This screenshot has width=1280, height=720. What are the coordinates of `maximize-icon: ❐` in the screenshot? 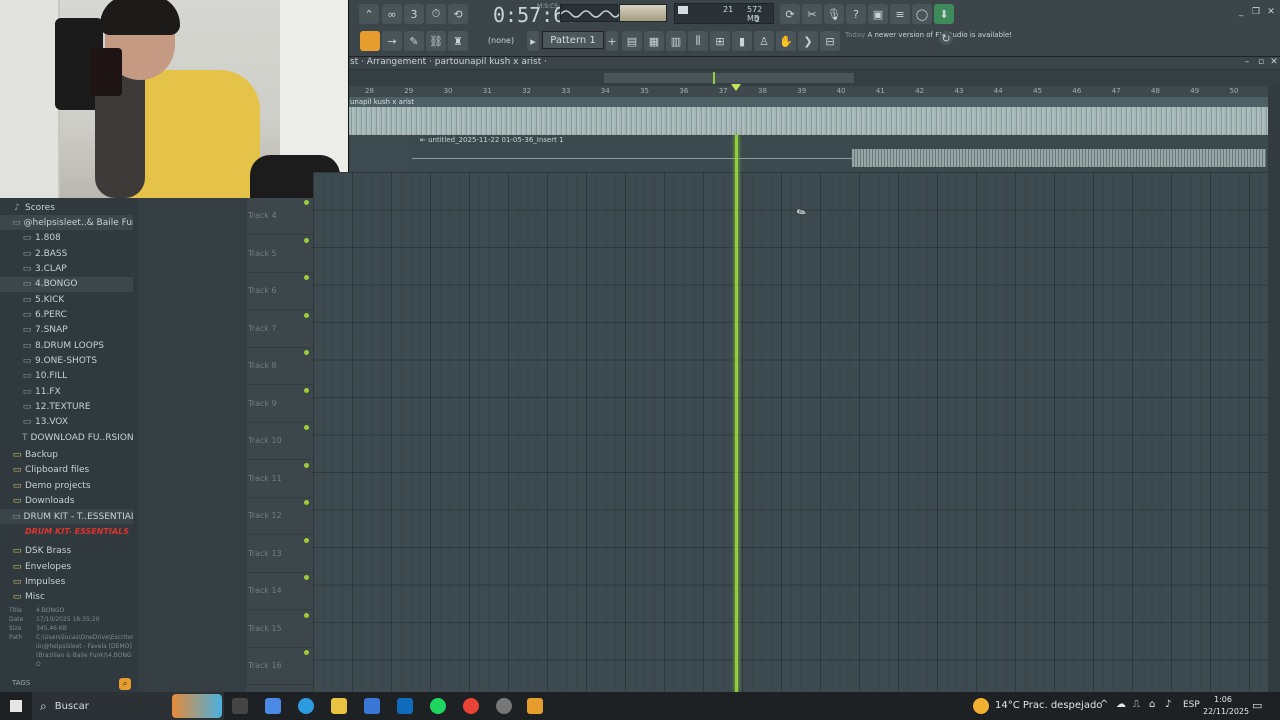 It's located at (1256, 12).